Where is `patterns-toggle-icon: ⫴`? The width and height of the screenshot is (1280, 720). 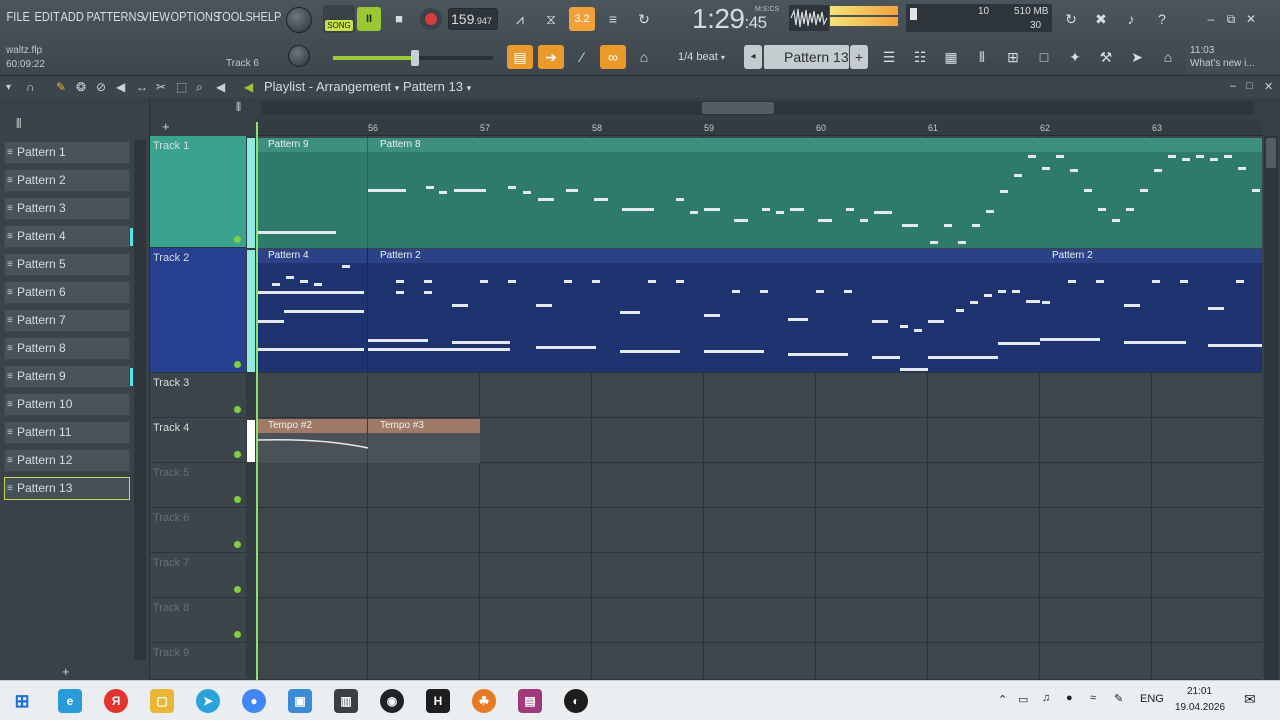
patterns-toggle-icon: ⫴ is located at coordinates (238, 107).